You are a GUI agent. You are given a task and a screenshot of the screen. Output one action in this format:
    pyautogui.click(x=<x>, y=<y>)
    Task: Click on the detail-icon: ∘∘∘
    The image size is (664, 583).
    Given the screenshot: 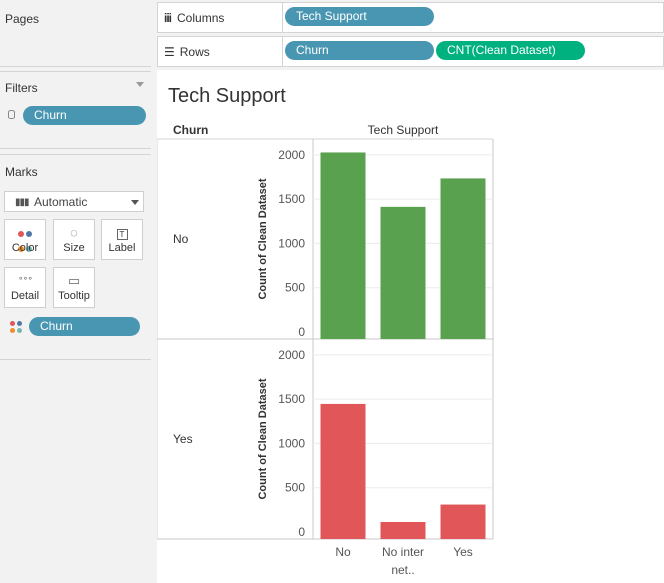 What is the action you would take?
    pyautogui.click(x=25, y=278)
    